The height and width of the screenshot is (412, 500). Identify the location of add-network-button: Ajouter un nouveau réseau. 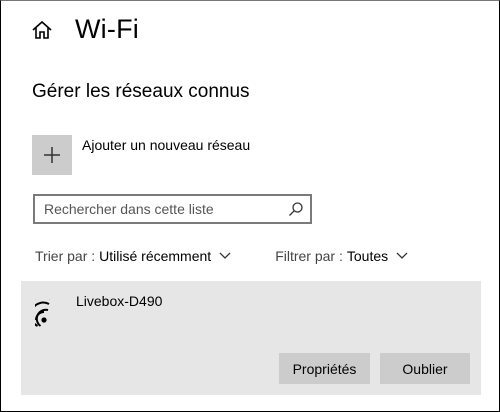
(141, 155).